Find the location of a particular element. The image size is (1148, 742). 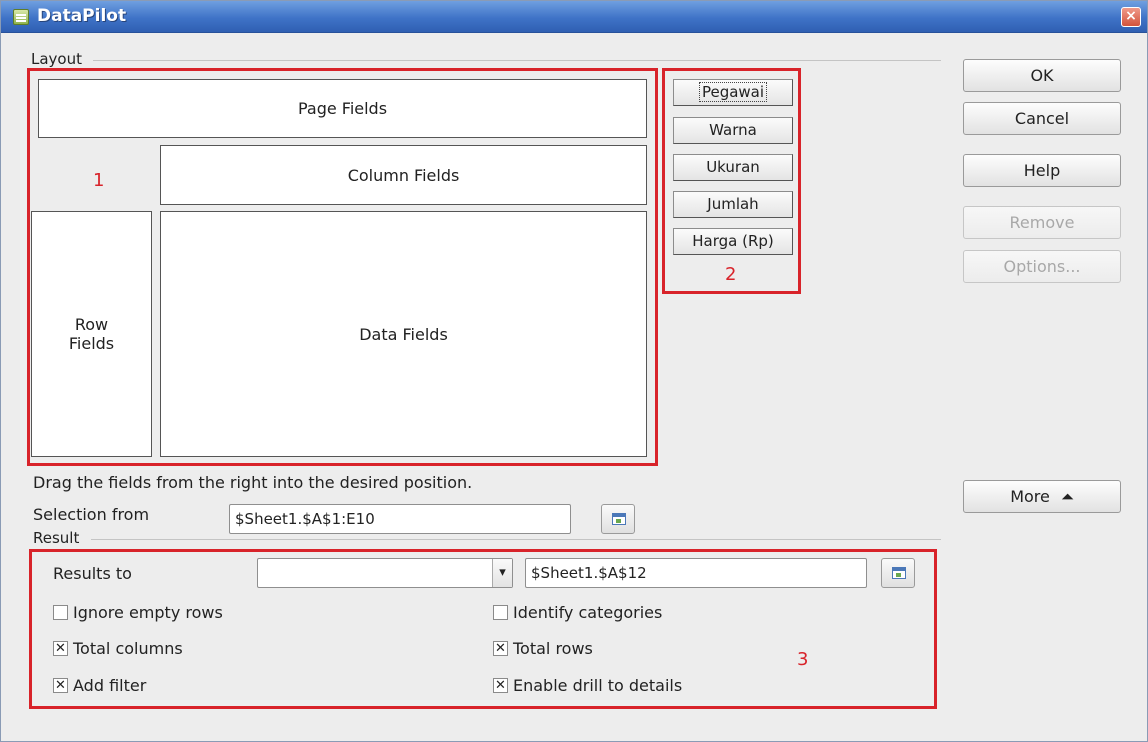

datapilot-app-icon is located at coordinates (21, 17).